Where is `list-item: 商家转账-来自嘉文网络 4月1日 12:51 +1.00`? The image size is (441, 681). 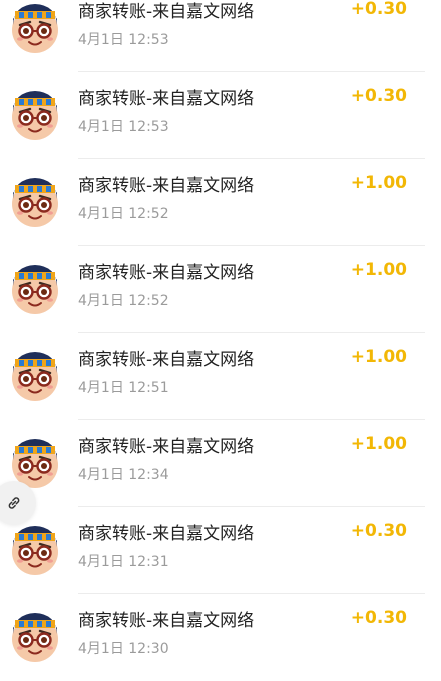
list-item: 商家转账-来自嘉文网络 4月1日 12:51 +1.00 is located at coordinates (220, 376).